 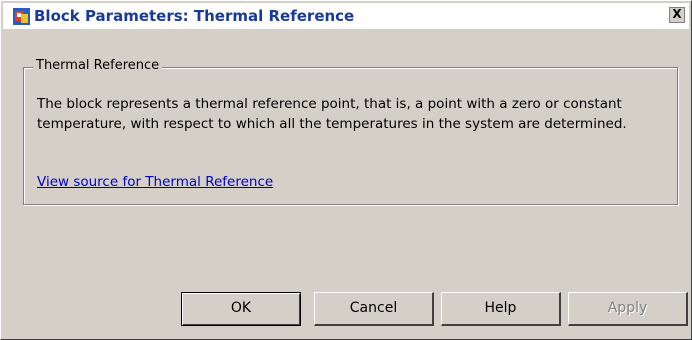 What do you see at coordinates (98, 66) in the screenshot?
I see `group-label: Thermal Reference` at bounding box center [98, 66].